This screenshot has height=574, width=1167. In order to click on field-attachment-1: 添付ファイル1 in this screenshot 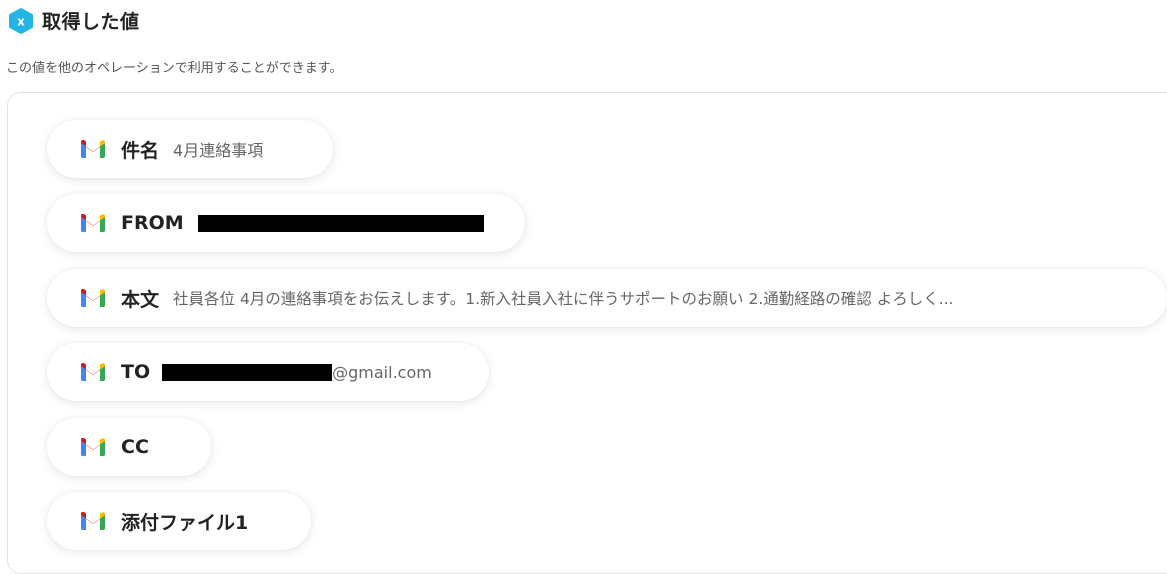, I will do `click(179, 521)`.